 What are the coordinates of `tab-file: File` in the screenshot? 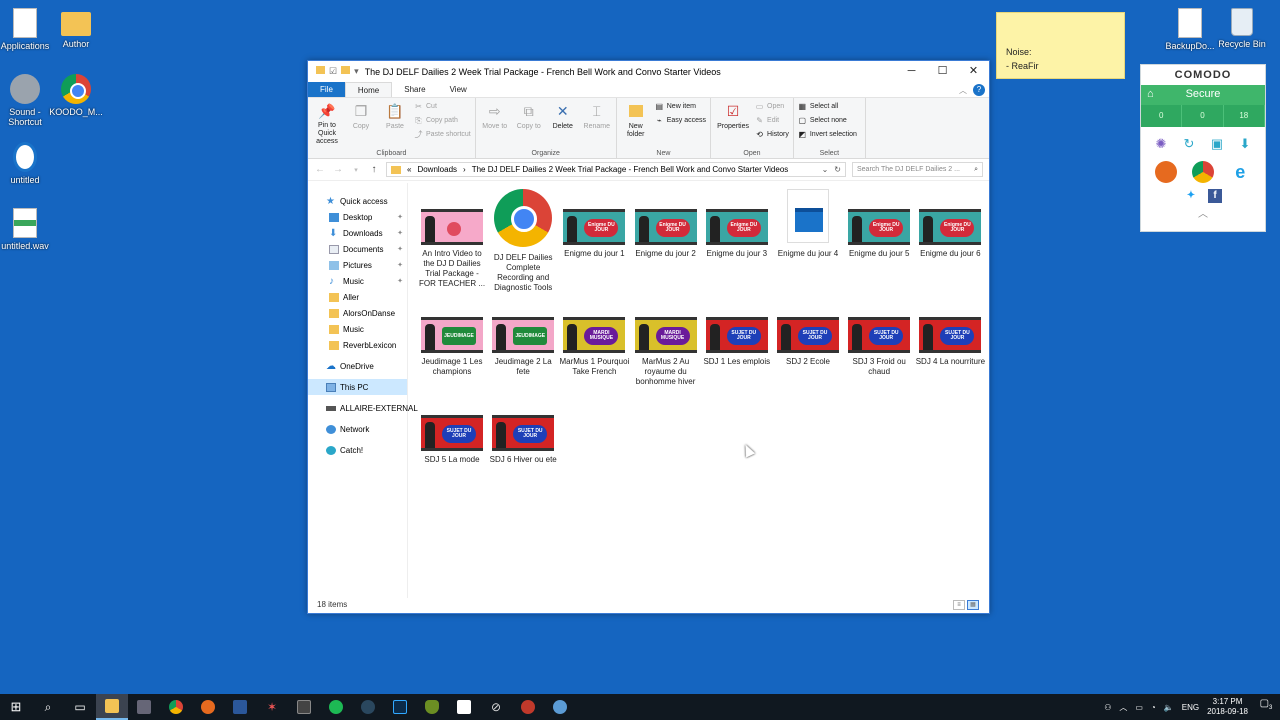 It's located at (326, 89).